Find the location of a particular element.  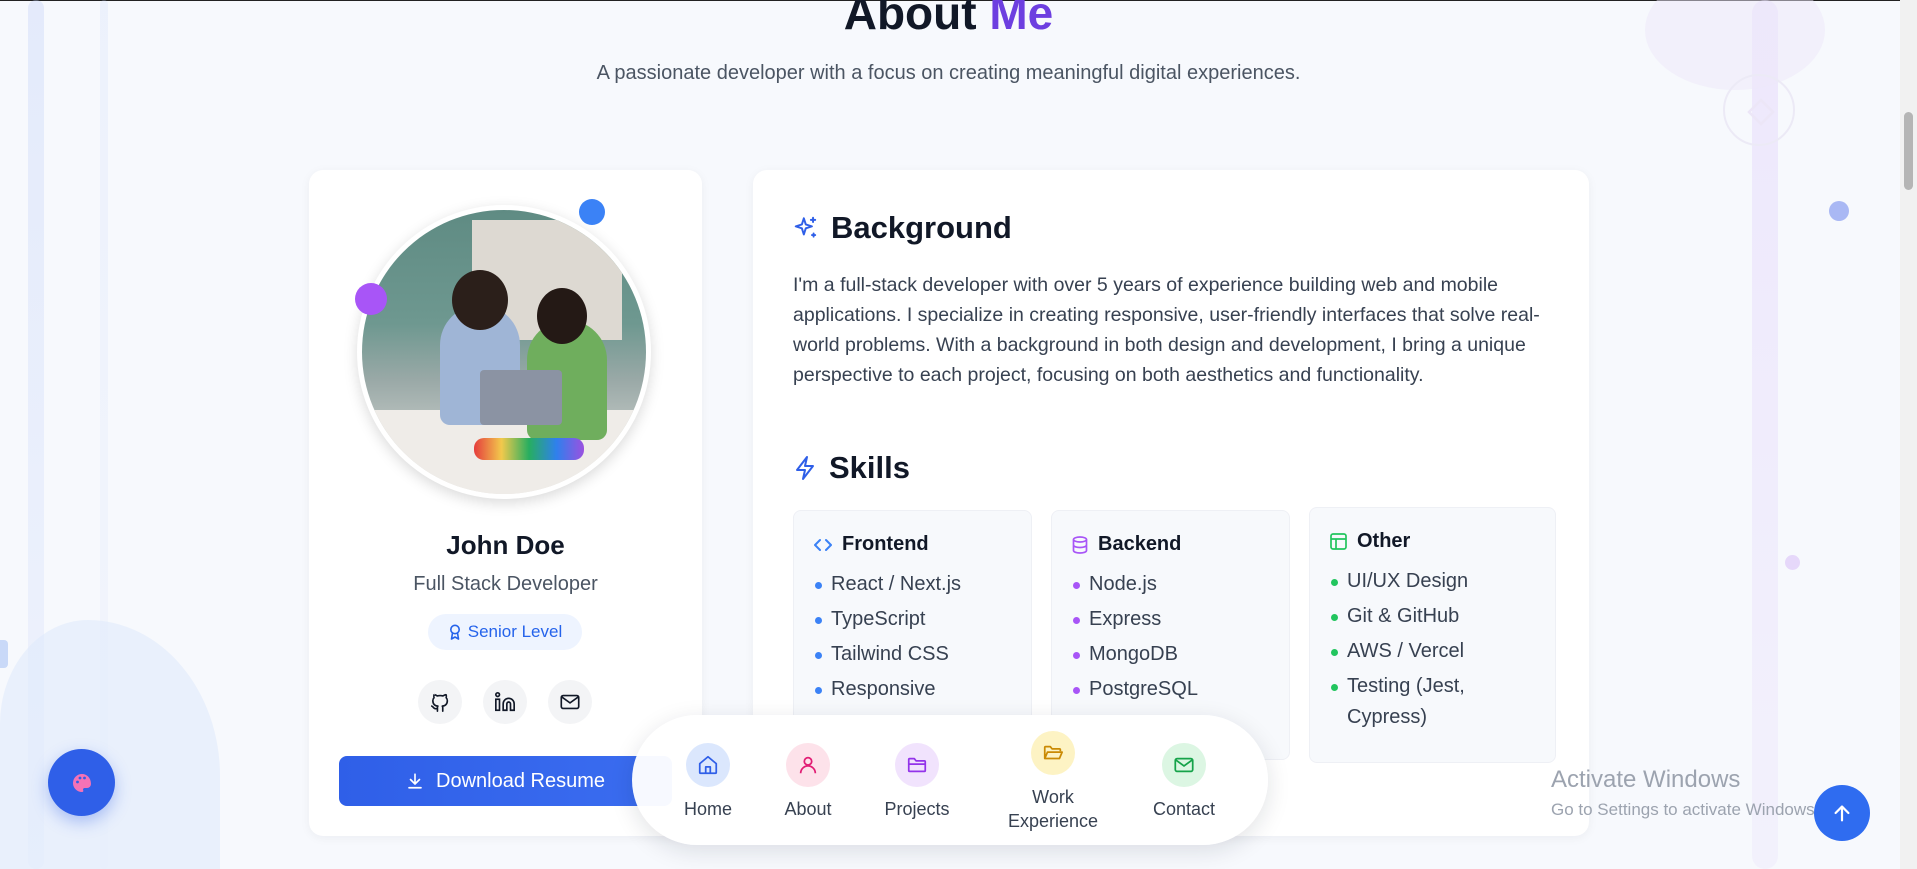

nav-projects: Projects is located at coordinates (917, 782).